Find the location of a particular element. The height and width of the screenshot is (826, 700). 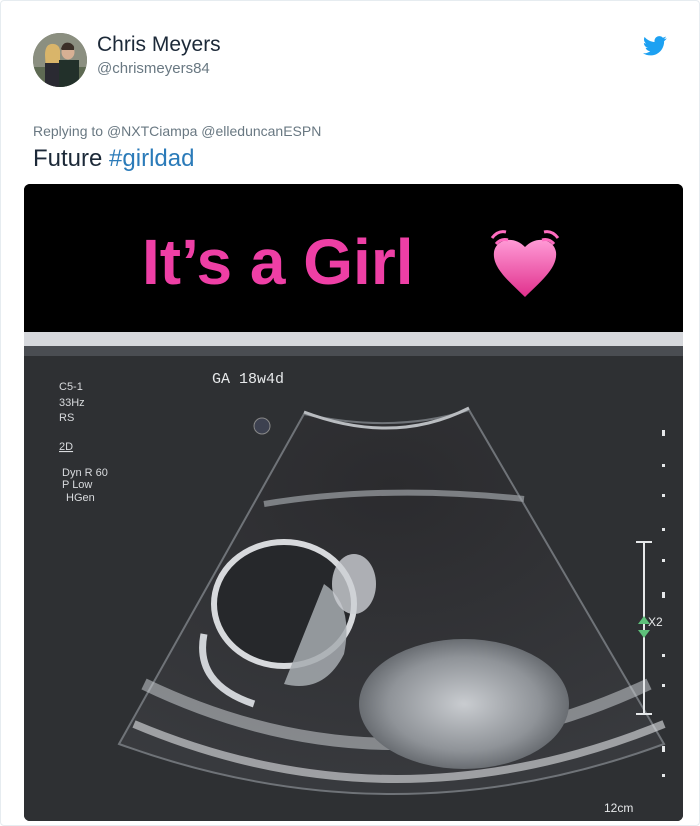

tweet-text: Future #girldad is located at coordinates (113, 159).